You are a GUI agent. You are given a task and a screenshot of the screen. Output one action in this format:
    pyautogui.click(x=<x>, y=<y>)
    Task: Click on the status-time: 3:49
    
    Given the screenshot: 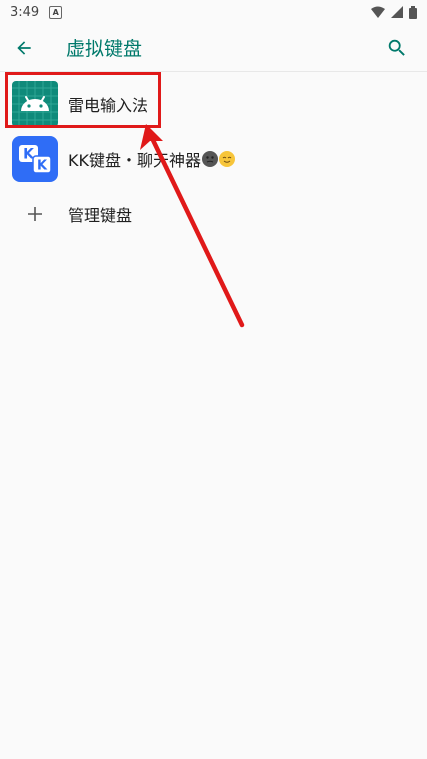 What is the action you would take?
    pyautogui.click(x=25, y=12)
    